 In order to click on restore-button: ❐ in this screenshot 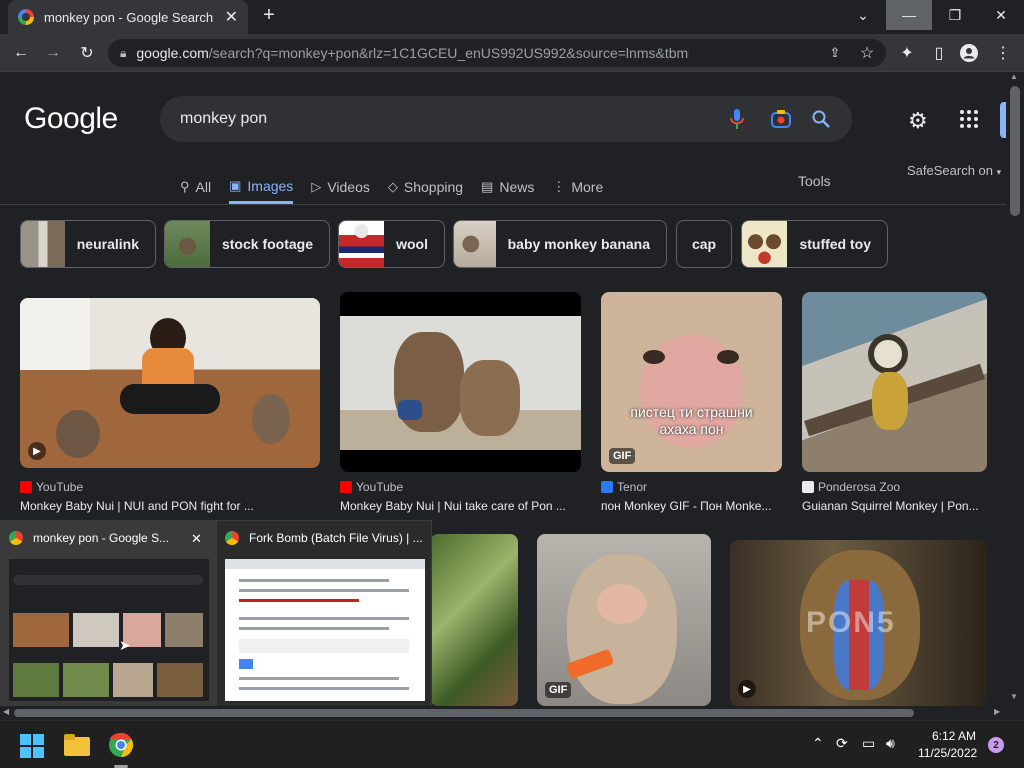, I will do `click(955, 15)`.